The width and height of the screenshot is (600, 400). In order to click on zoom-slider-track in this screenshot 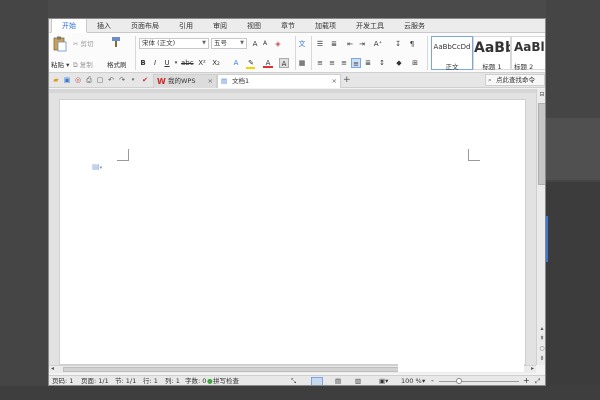, I will do `click(479, 381)`.